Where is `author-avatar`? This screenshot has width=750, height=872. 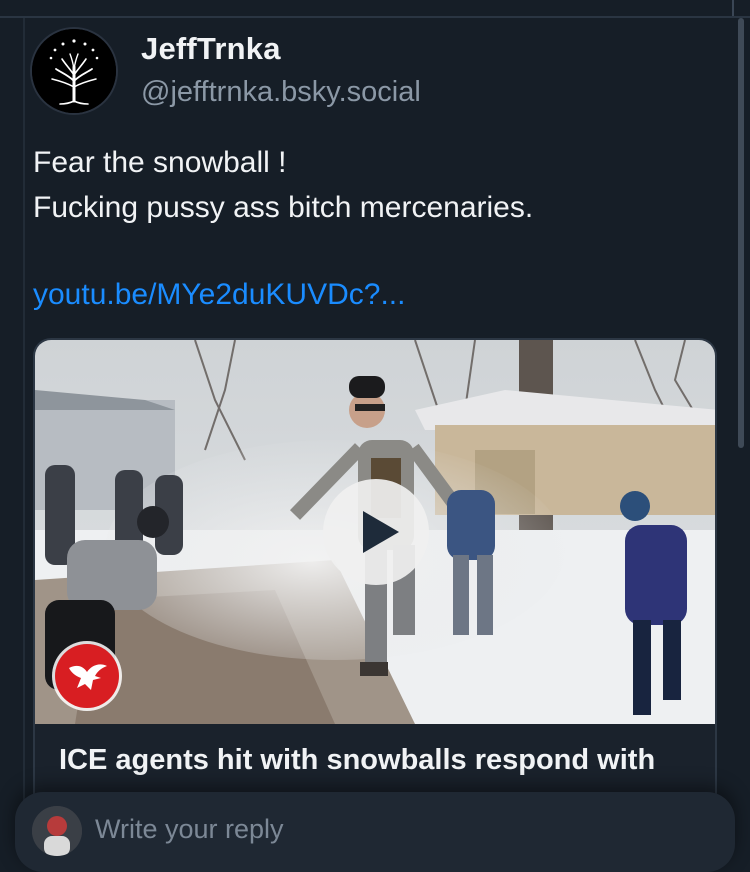 author-avatar is located at coordinates (74, 71).